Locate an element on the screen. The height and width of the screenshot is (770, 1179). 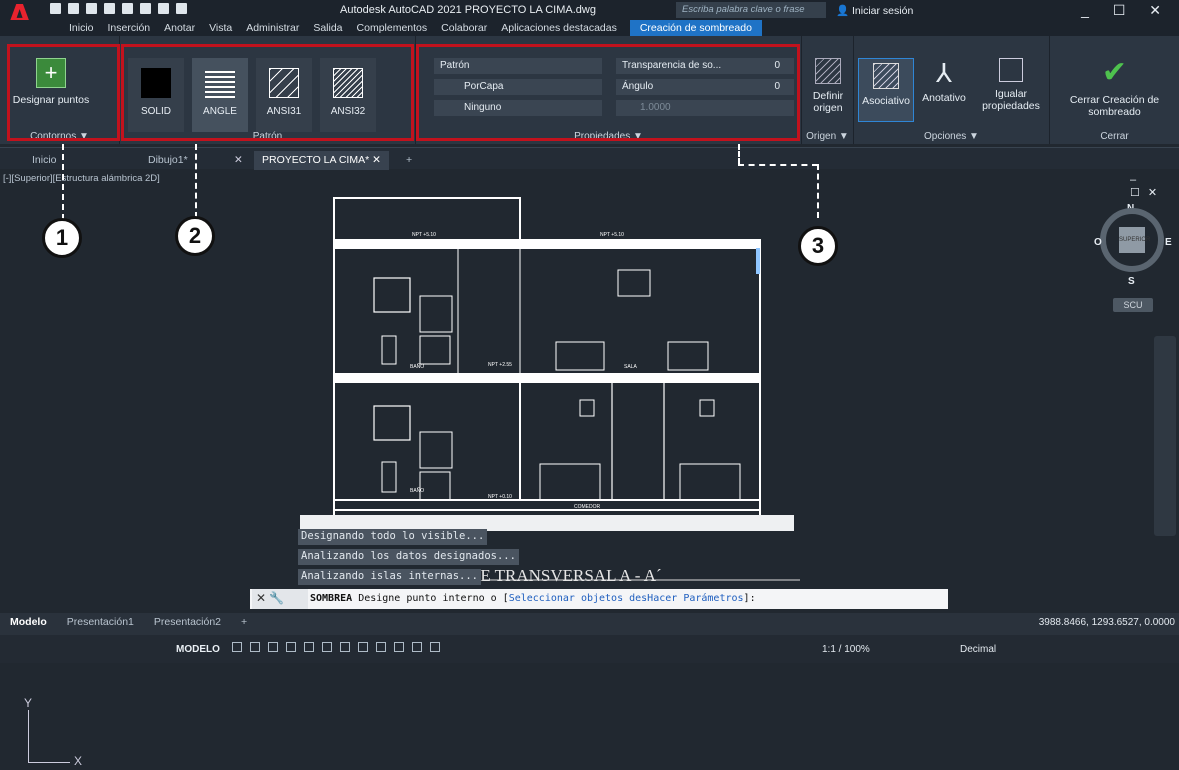
viewcube: SUPERIOR is located at coordinates (1132, 240).